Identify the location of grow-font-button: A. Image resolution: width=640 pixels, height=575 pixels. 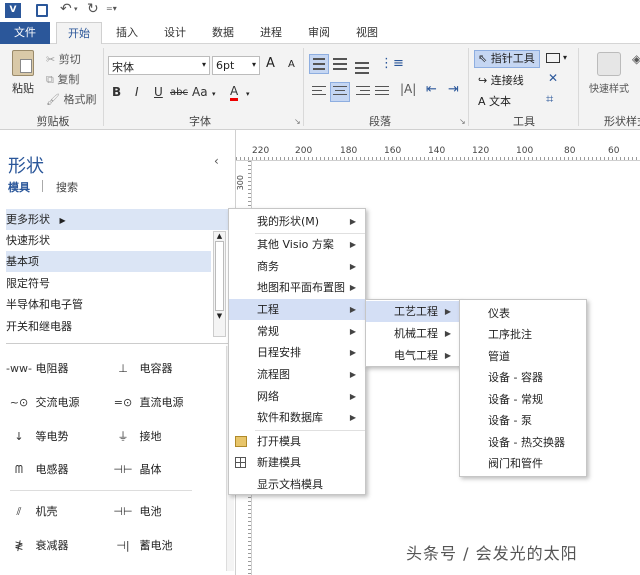
(270, 63).